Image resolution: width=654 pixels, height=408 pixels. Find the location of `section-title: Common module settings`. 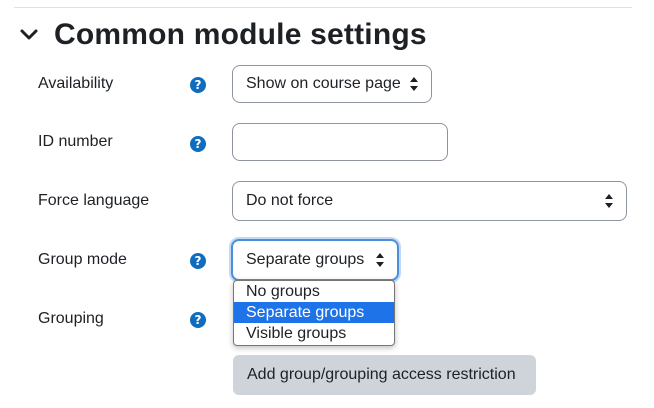

section-title: Common module settings is located at coordinates (240, 34).